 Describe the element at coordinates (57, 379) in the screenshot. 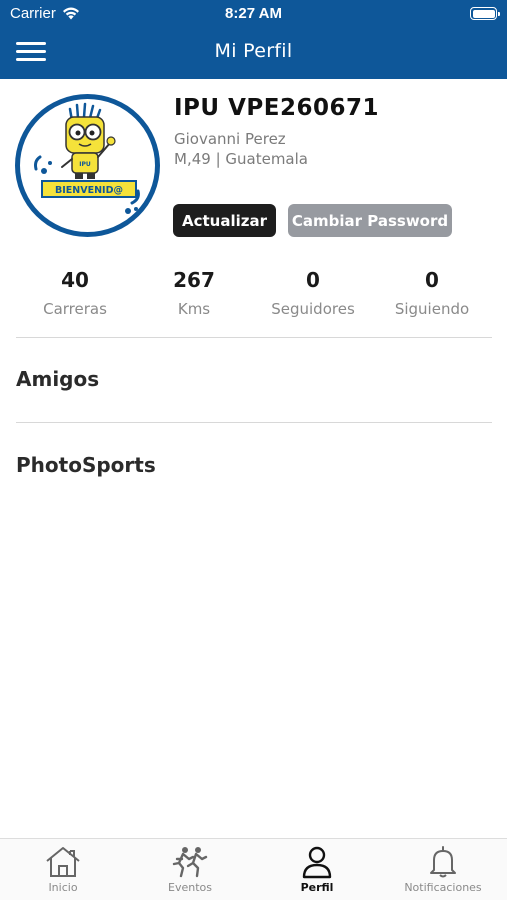

I see `section-friends: Amigos` at that location.